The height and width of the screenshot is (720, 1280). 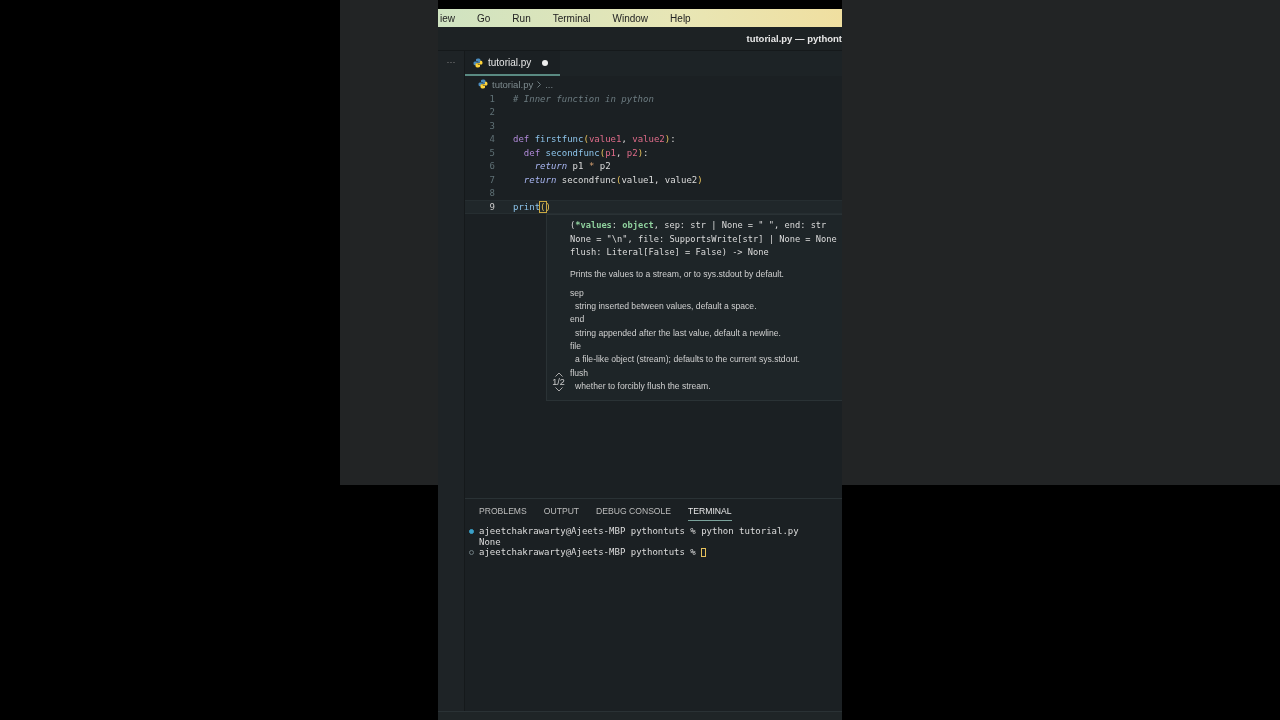 I want to click on param-name: sep, so click(x=577, y=293).